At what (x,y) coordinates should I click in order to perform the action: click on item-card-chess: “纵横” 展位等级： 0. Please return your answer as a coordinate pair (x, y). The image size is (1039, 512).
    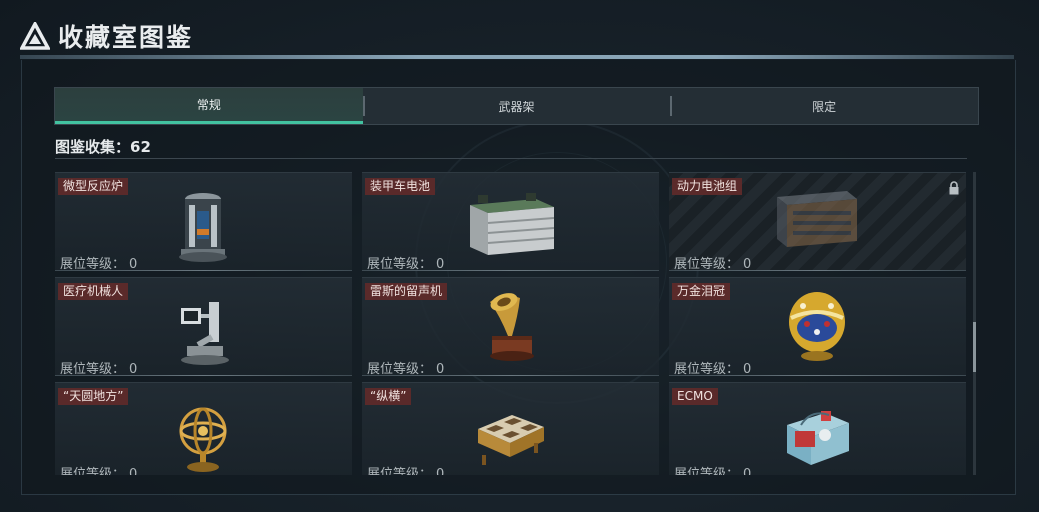
    Looking at the image, I should click on (510, 428).